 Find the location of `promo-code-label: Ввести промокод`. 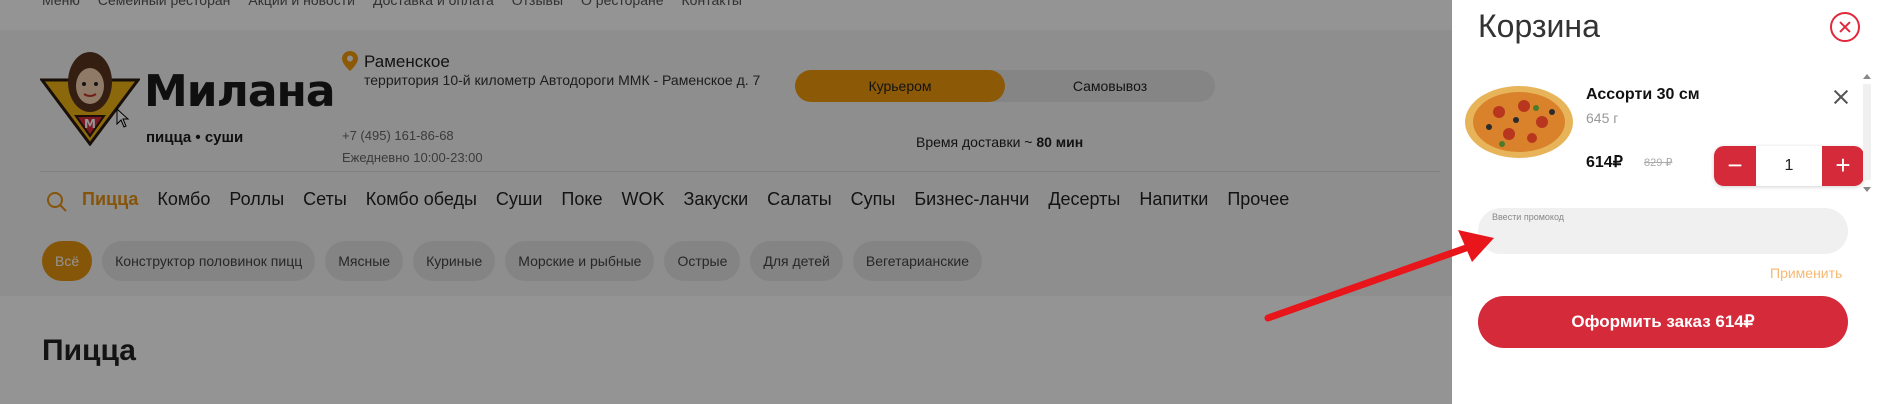

promo-code-label: Ввести промокод is located at coordinates (1528, 217).